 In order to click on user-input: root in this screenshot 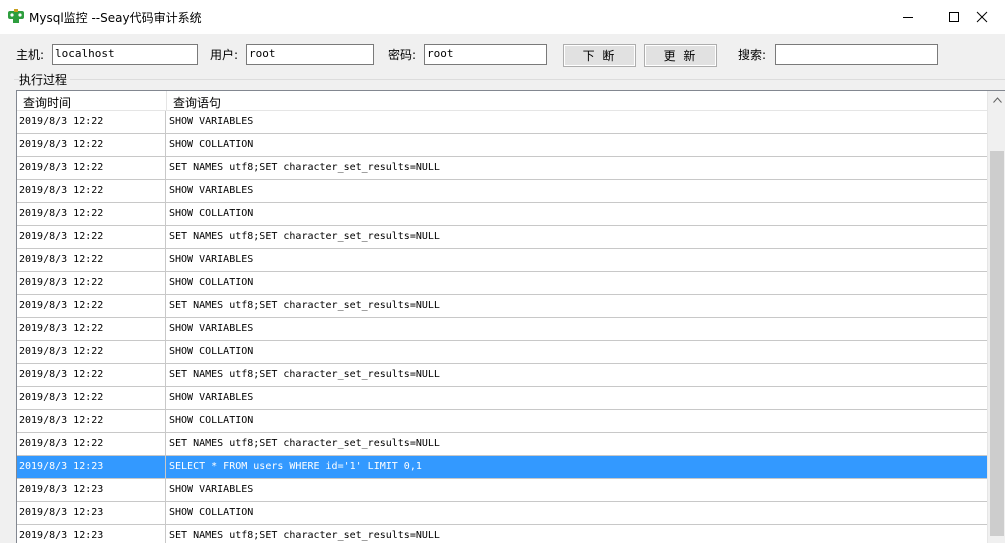, I will do `click(310, 54)`.